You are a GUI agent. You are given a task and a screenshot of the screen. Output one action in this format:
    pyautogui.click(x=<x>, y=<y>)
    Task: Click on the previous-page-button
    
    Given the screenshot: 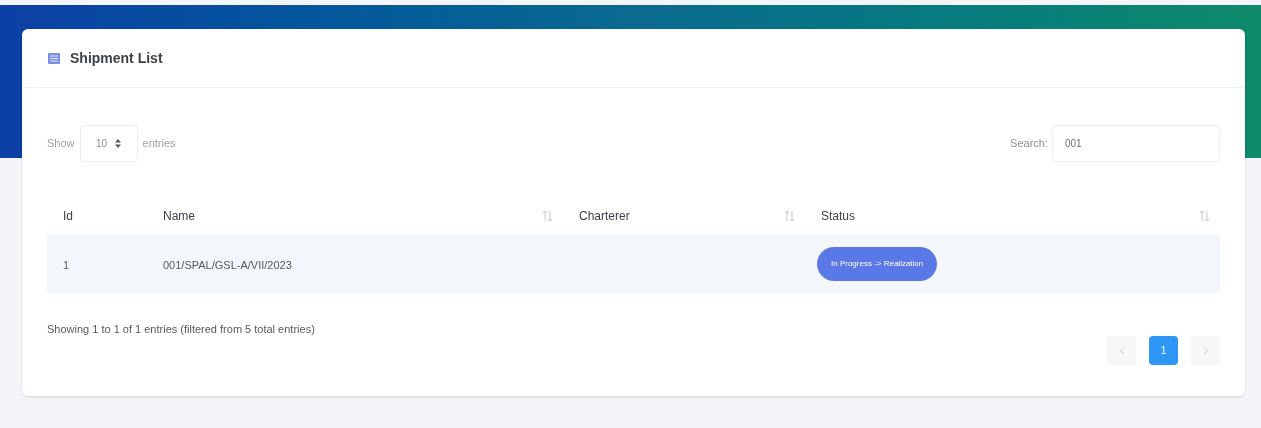 What is the action you would take?
    pyautogui.click(x=1121, y=350)
    